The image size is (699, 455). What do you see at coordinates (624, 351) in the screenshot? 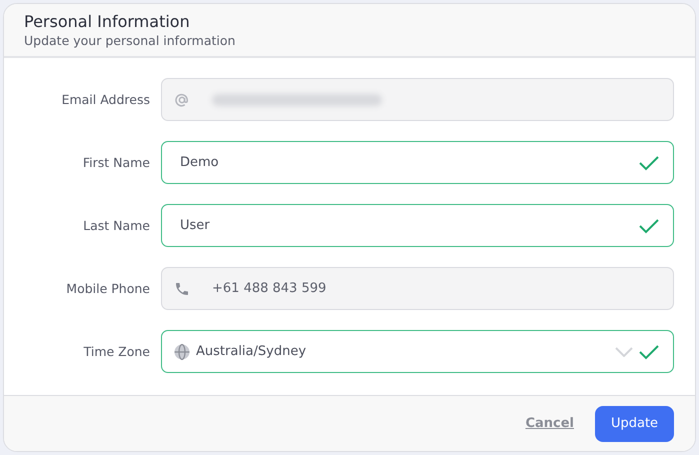
I see `chevron-down-icon` at bounding box center [624, 351].